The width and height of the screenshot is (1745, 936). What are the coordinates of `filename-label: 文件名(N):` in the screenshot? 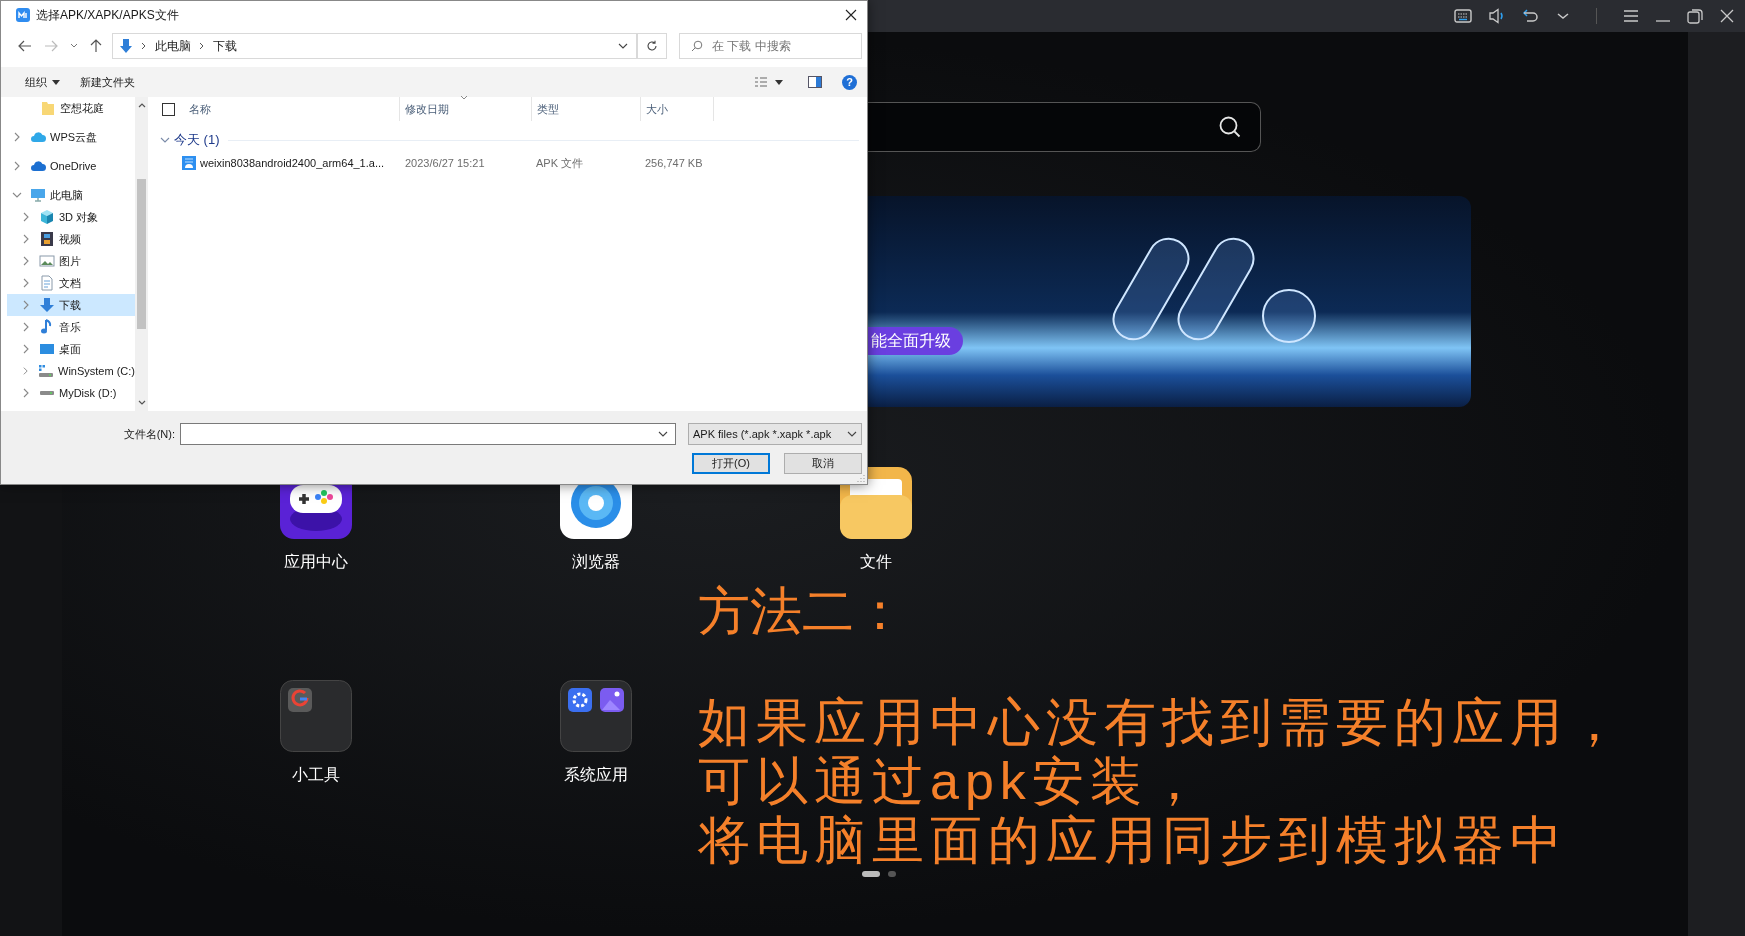 It's located at (149, 434).